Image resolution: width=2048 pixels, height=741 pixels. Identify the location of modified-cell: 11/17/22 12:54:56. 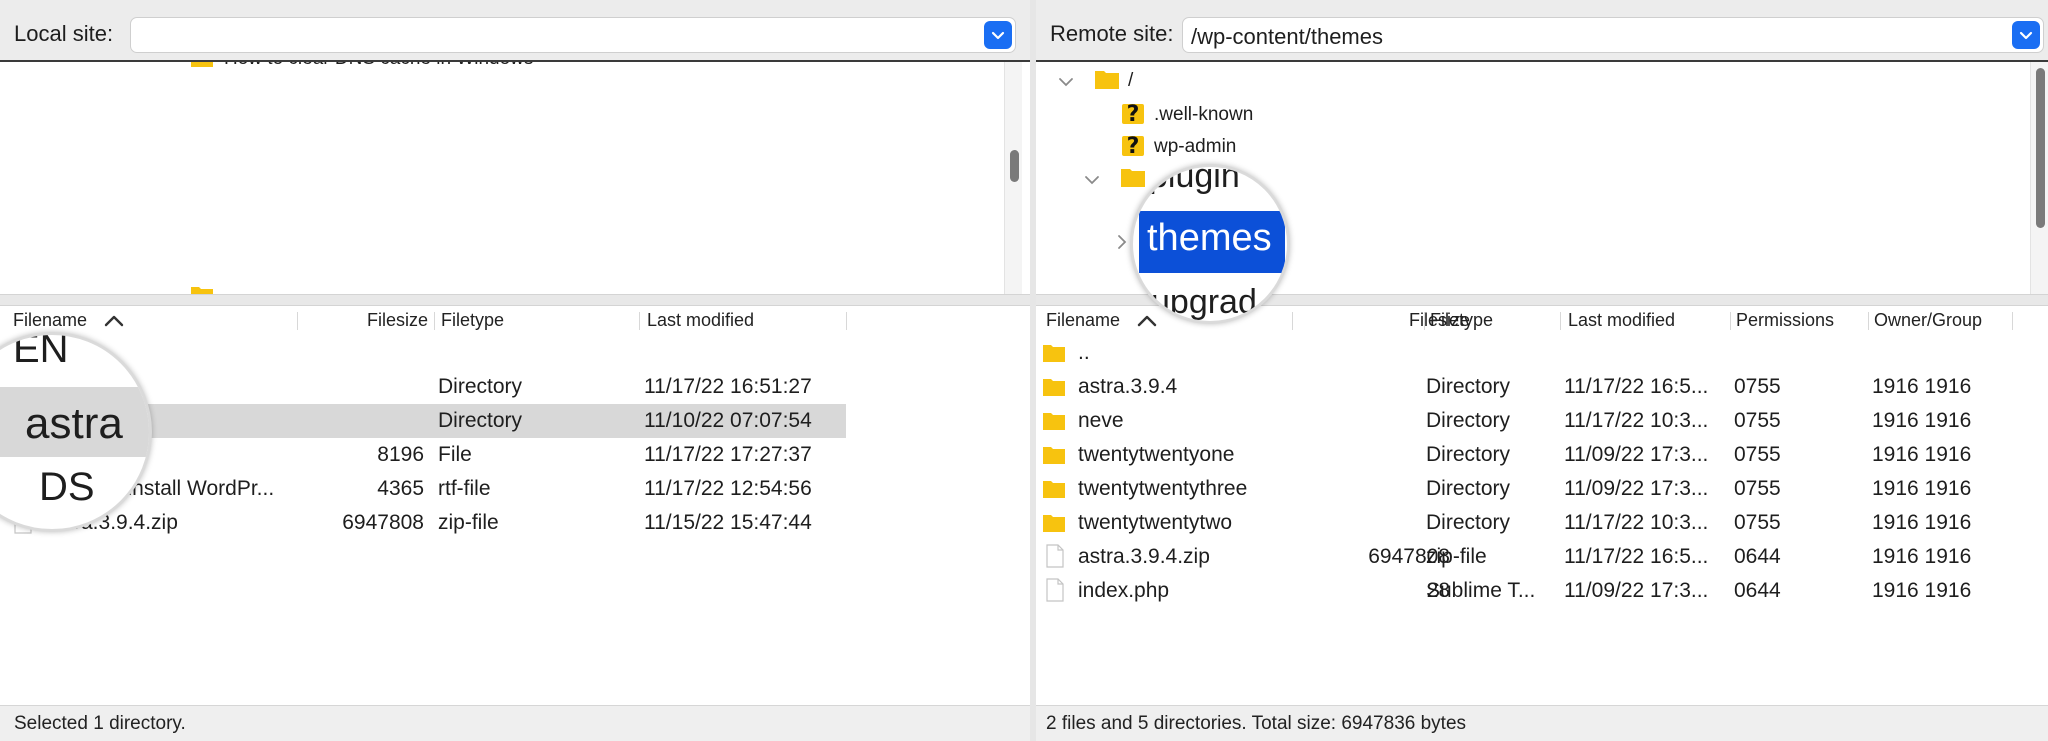
(728, 488).